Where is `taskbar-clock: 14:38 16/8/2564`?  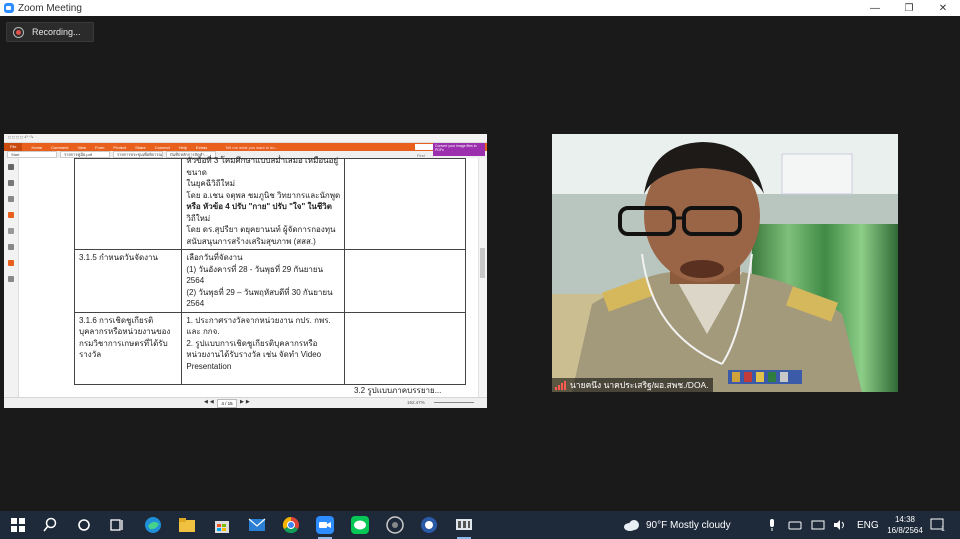
taskbar-clock: 14:38 16/8/2564 is located at coordinates (905, 525).